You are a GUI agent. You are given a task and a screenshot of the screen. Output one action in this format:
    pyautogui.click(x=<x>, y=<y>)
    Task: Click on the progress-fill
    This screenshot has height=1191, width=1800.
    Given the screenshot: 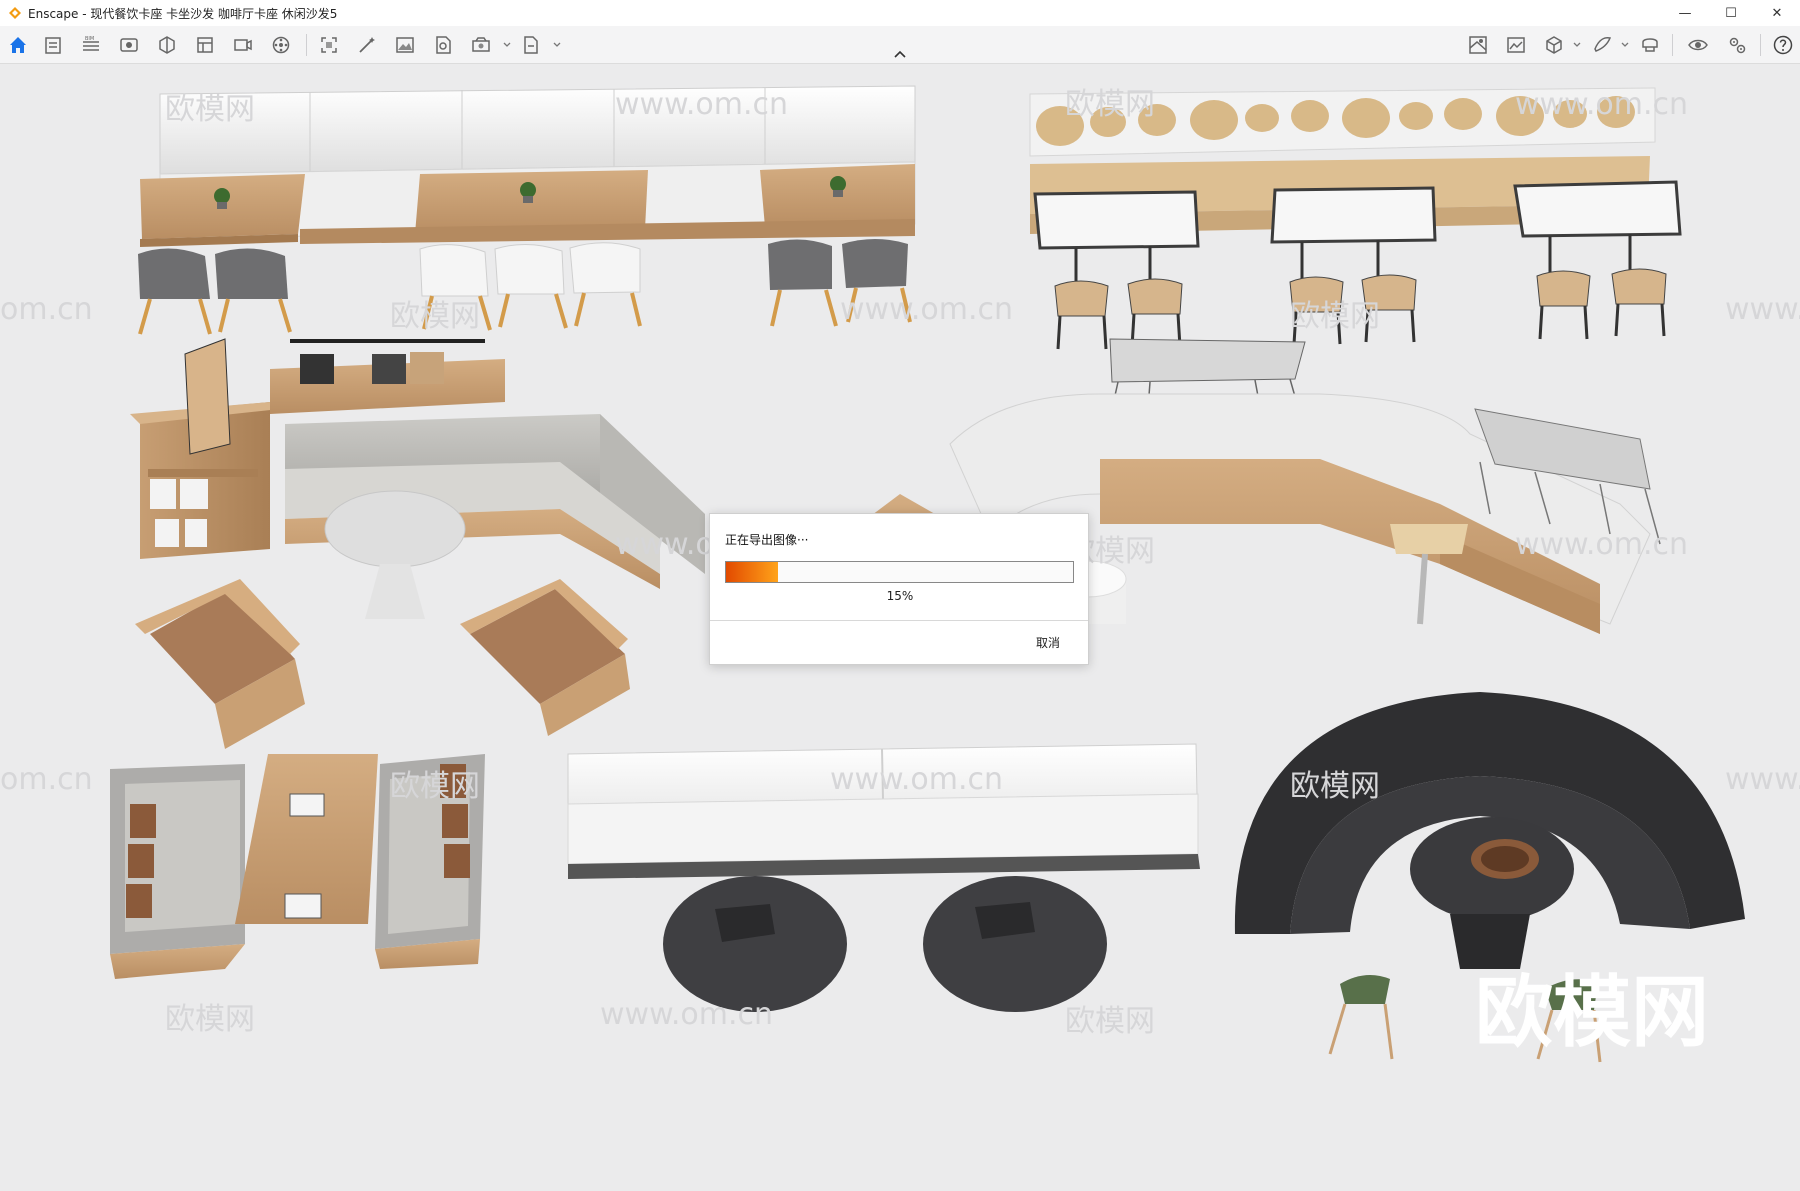 What is the action you would take?
    pyautogui.click(x=752, y=572)
    